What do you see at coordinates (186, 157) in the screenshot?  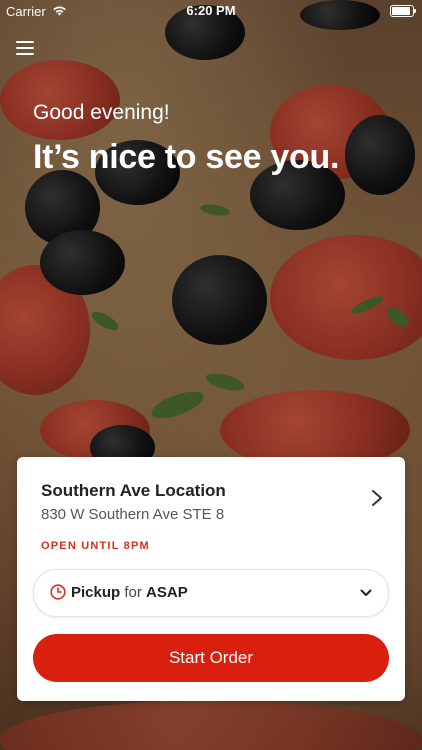 I see `headline-text: It’s nice to see you.` at bounding box center [186, 157].